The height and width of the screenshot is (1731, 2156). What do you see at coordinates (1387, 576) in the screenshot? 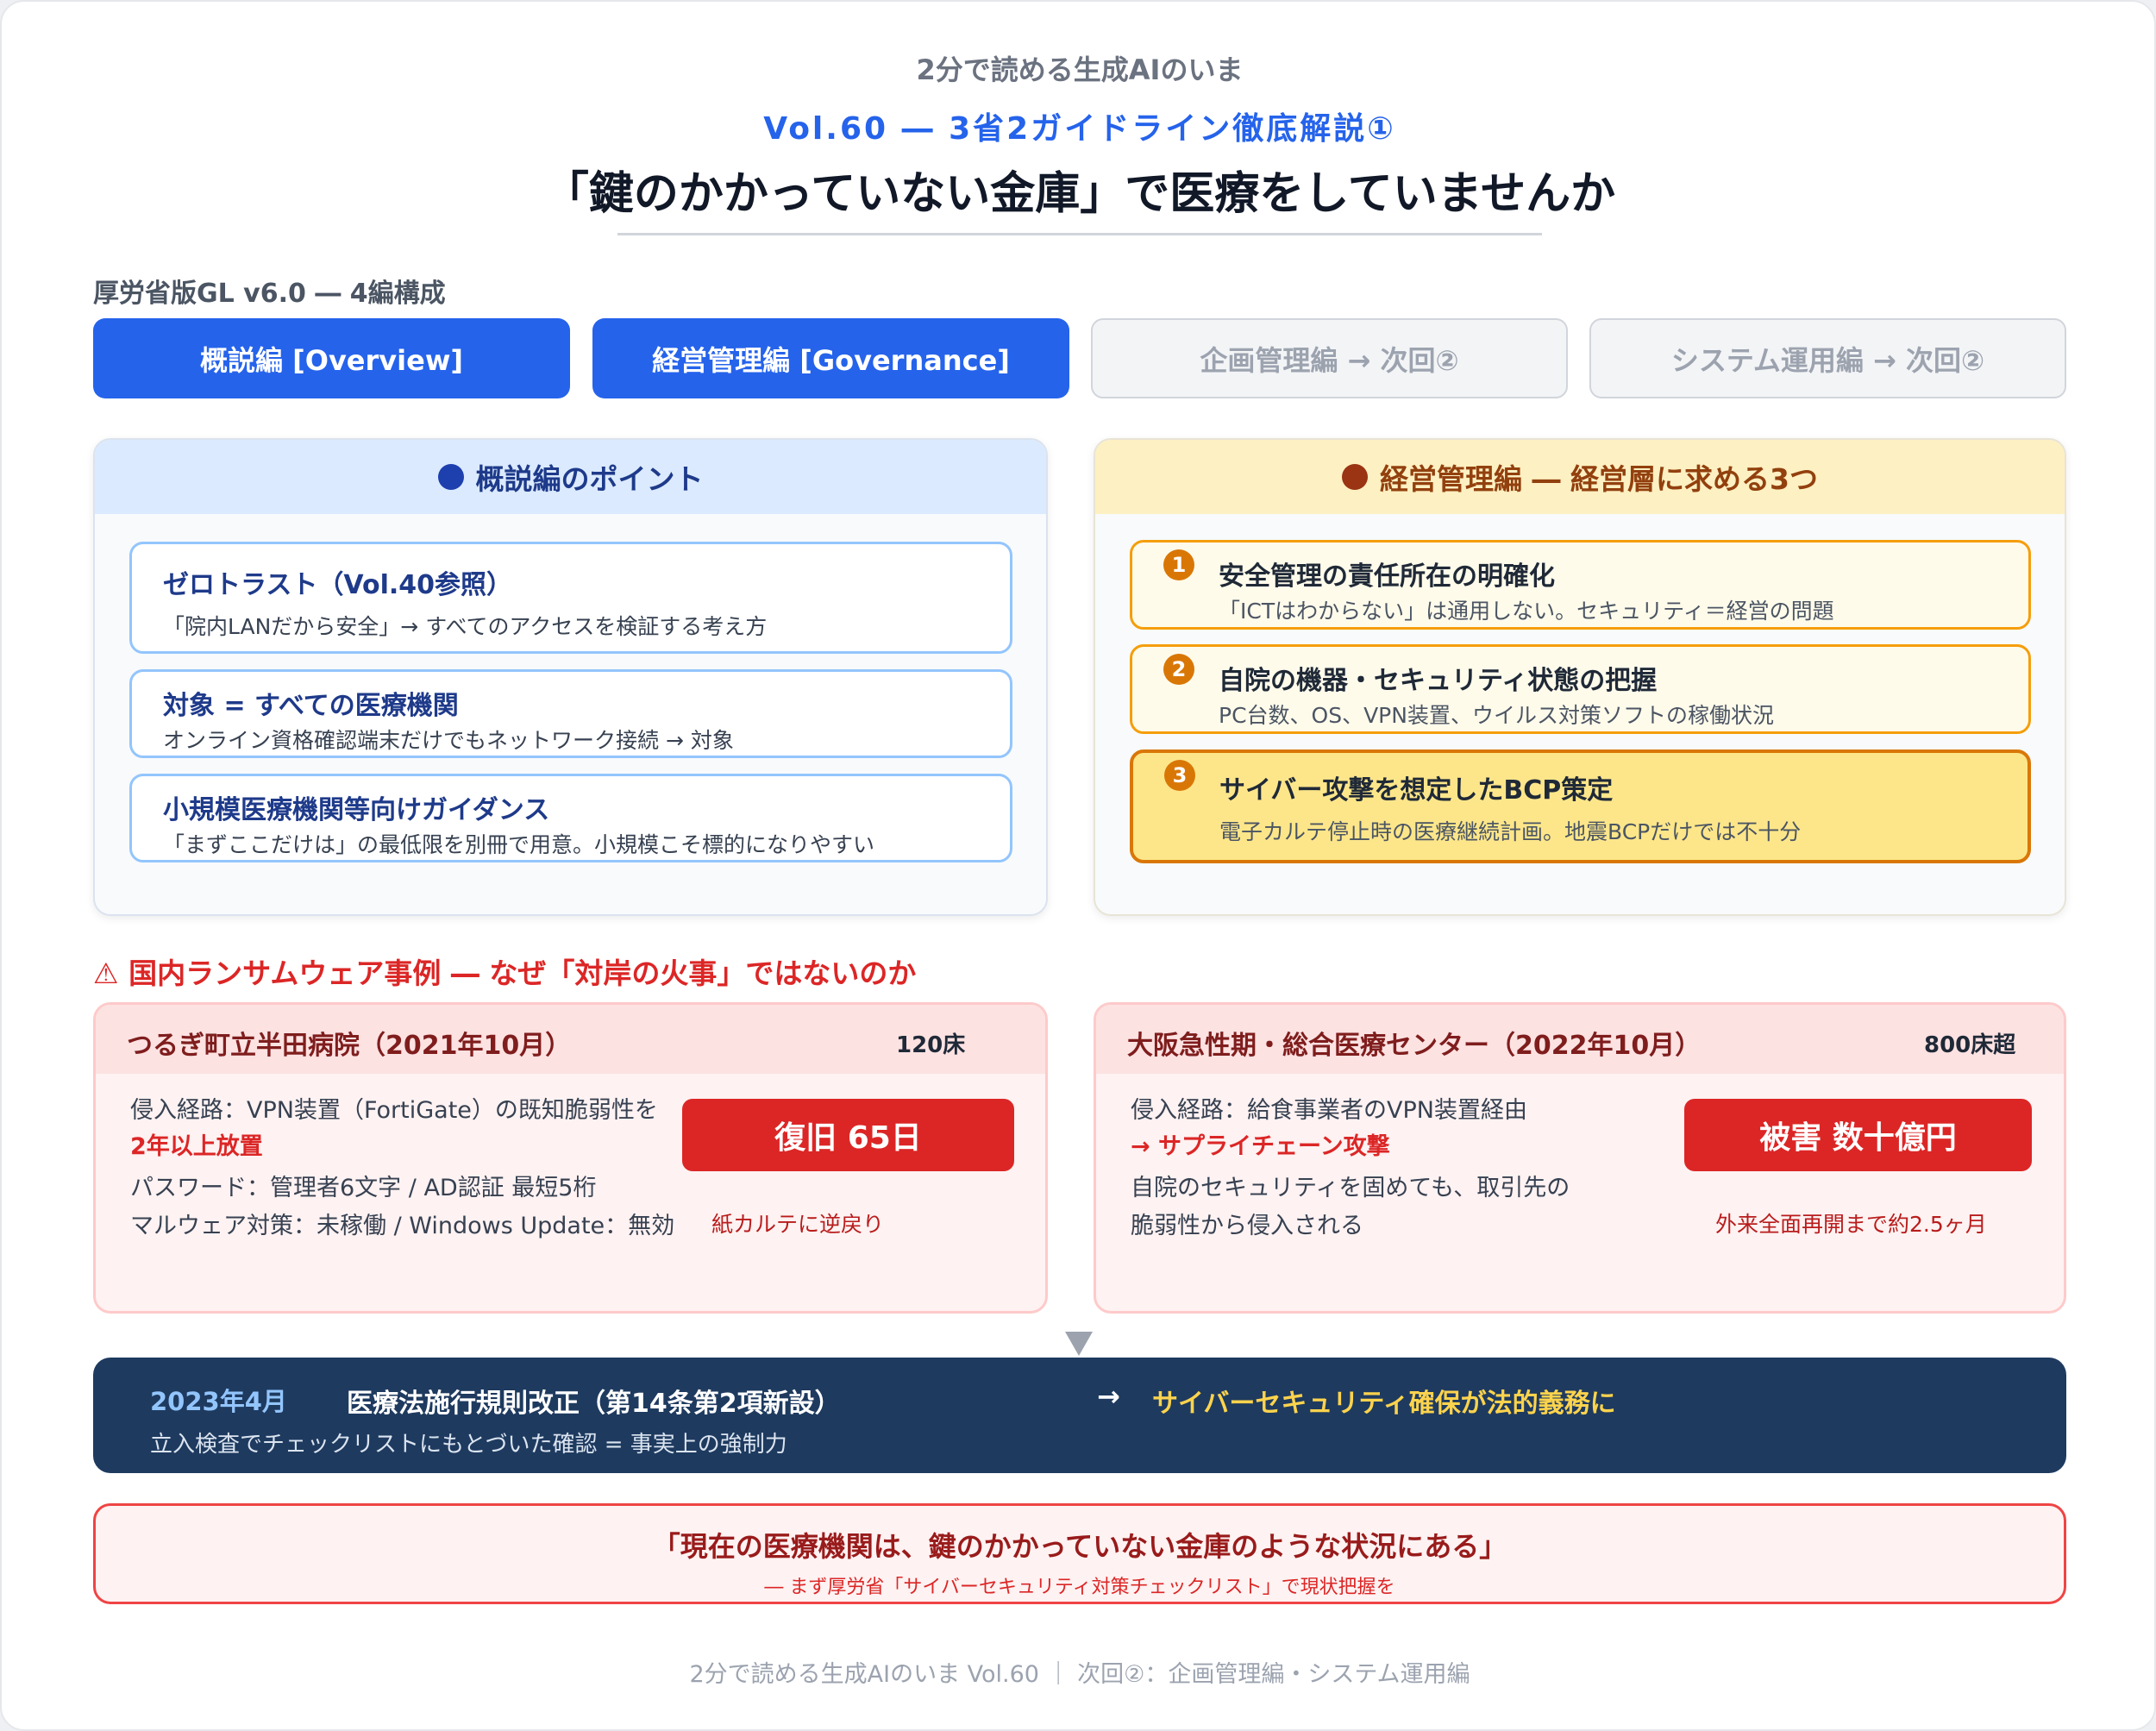
I see `item-title: 安全管理の責任所在の明確化` at bounding box center [1387, 576].